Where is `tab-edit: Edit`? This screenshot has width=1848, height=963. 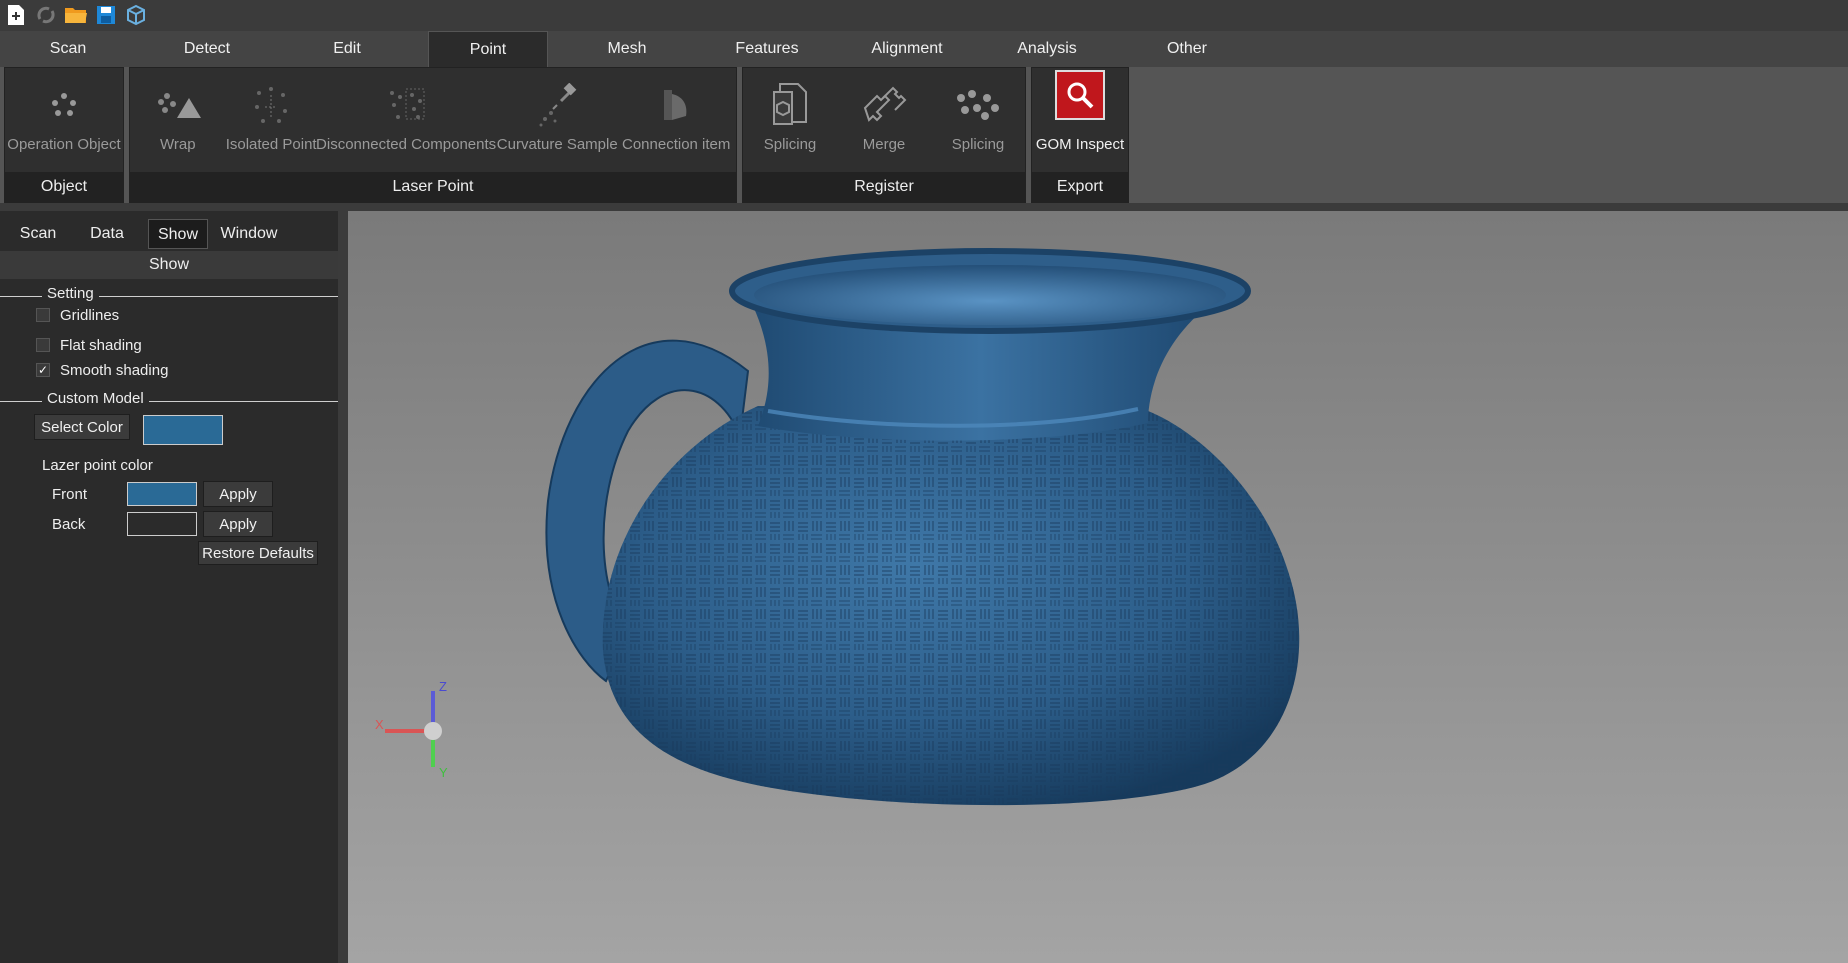
tab-edit: Edit is located at coordinates (347, 49).